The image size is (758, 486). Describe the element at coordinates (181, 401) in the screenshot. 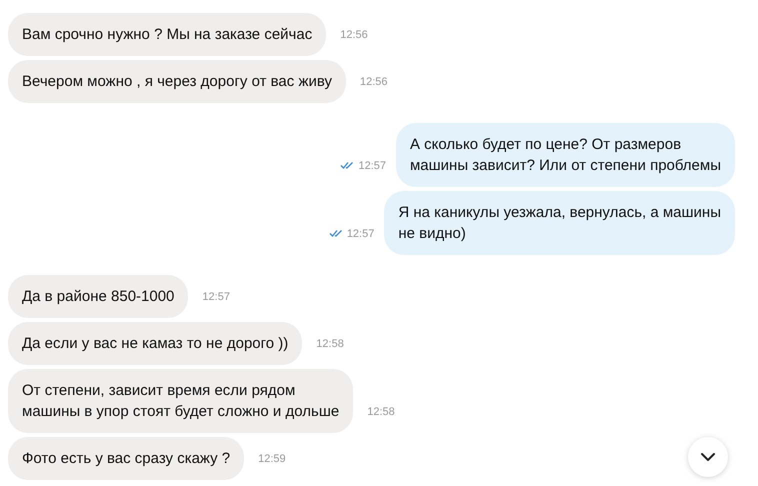

I see `message-bubble: От степени, зависит время если рядом машины в упор стоят будет сложно и дольше` at that location.